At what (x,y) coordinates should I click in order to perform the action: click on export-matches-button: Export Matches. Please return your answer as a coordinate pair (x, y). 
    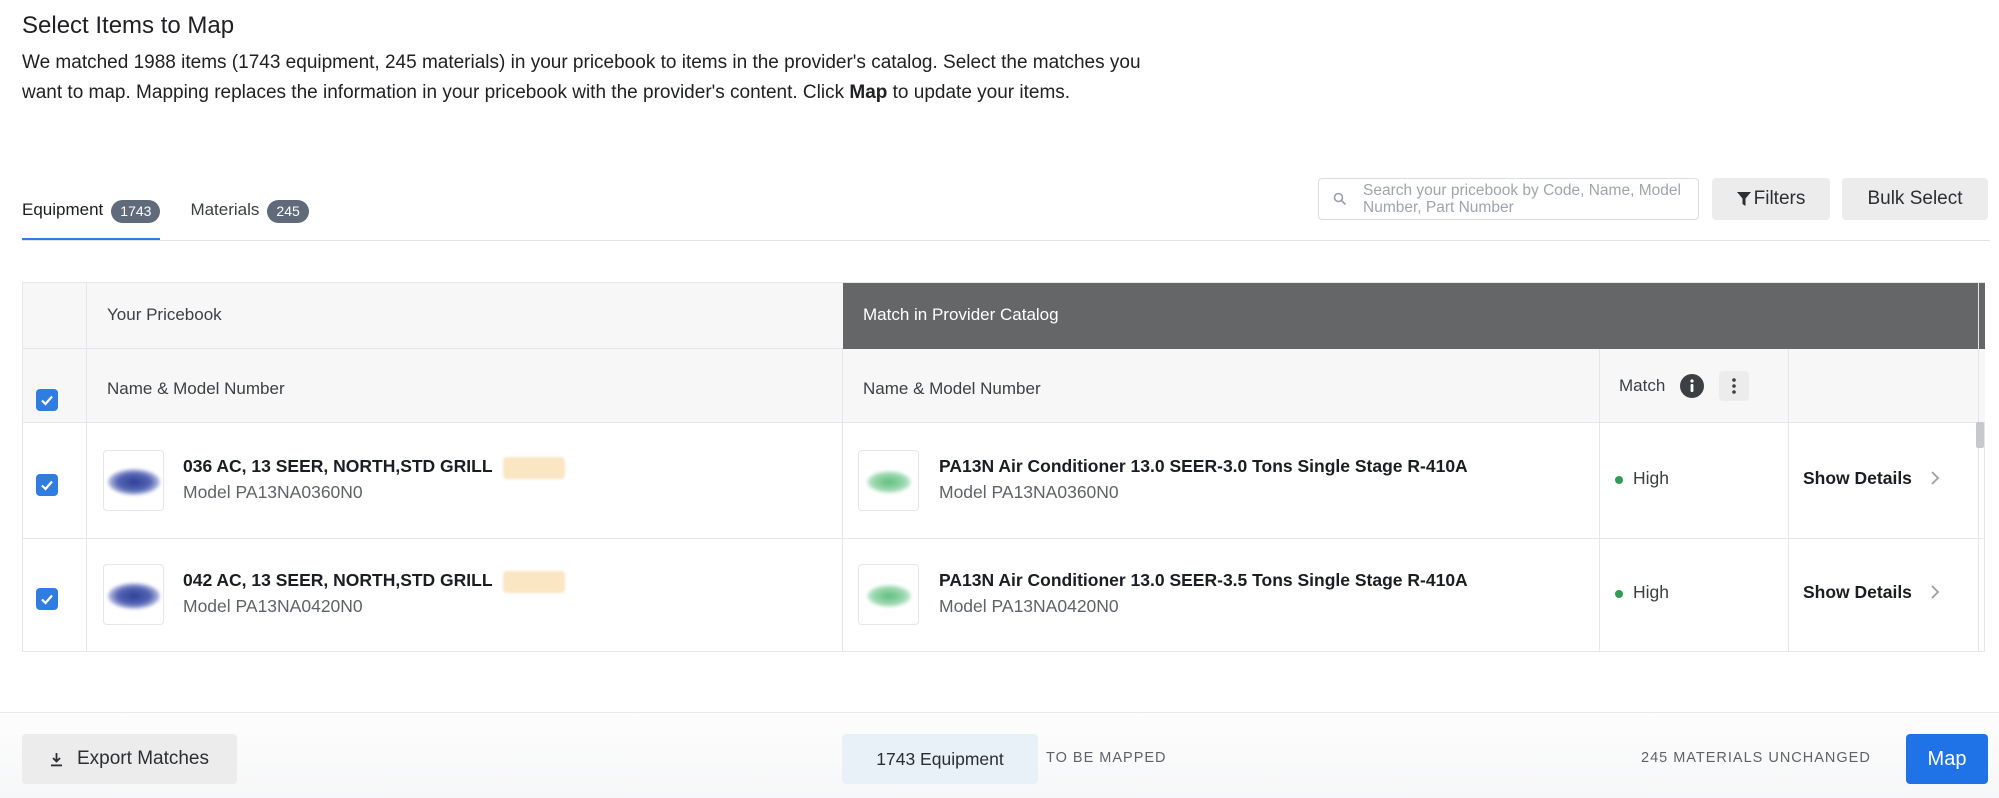
    Looking at the image, I should click on (129, 759).